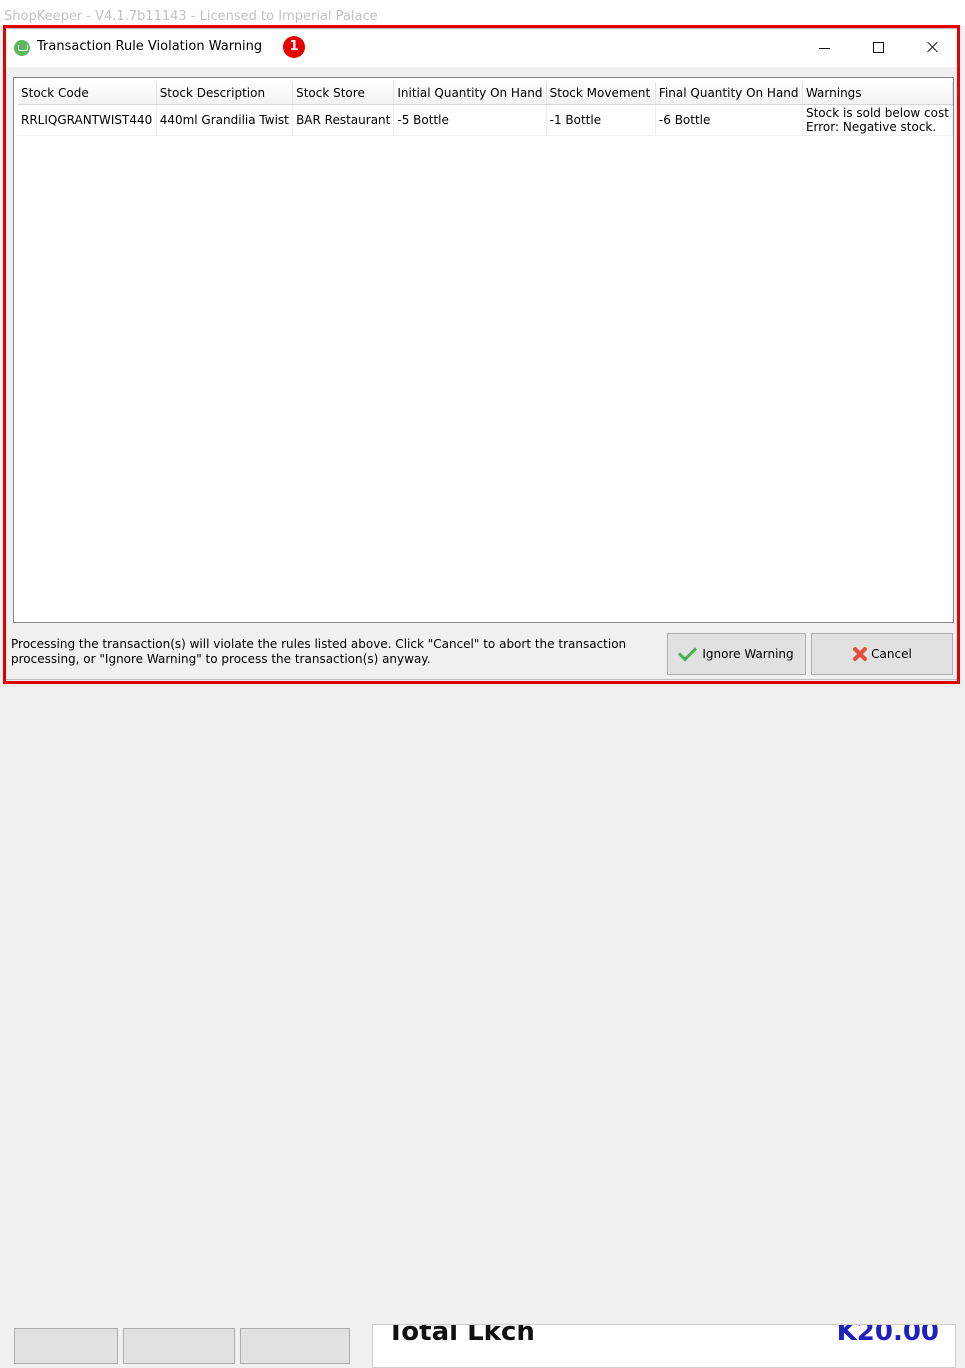 The width and height of the screenshot is (965, 1368). Describe the element at coordinates (601, 93) in the screenshot. I see `column-header-stock-movement: Stock Movement` at that location.